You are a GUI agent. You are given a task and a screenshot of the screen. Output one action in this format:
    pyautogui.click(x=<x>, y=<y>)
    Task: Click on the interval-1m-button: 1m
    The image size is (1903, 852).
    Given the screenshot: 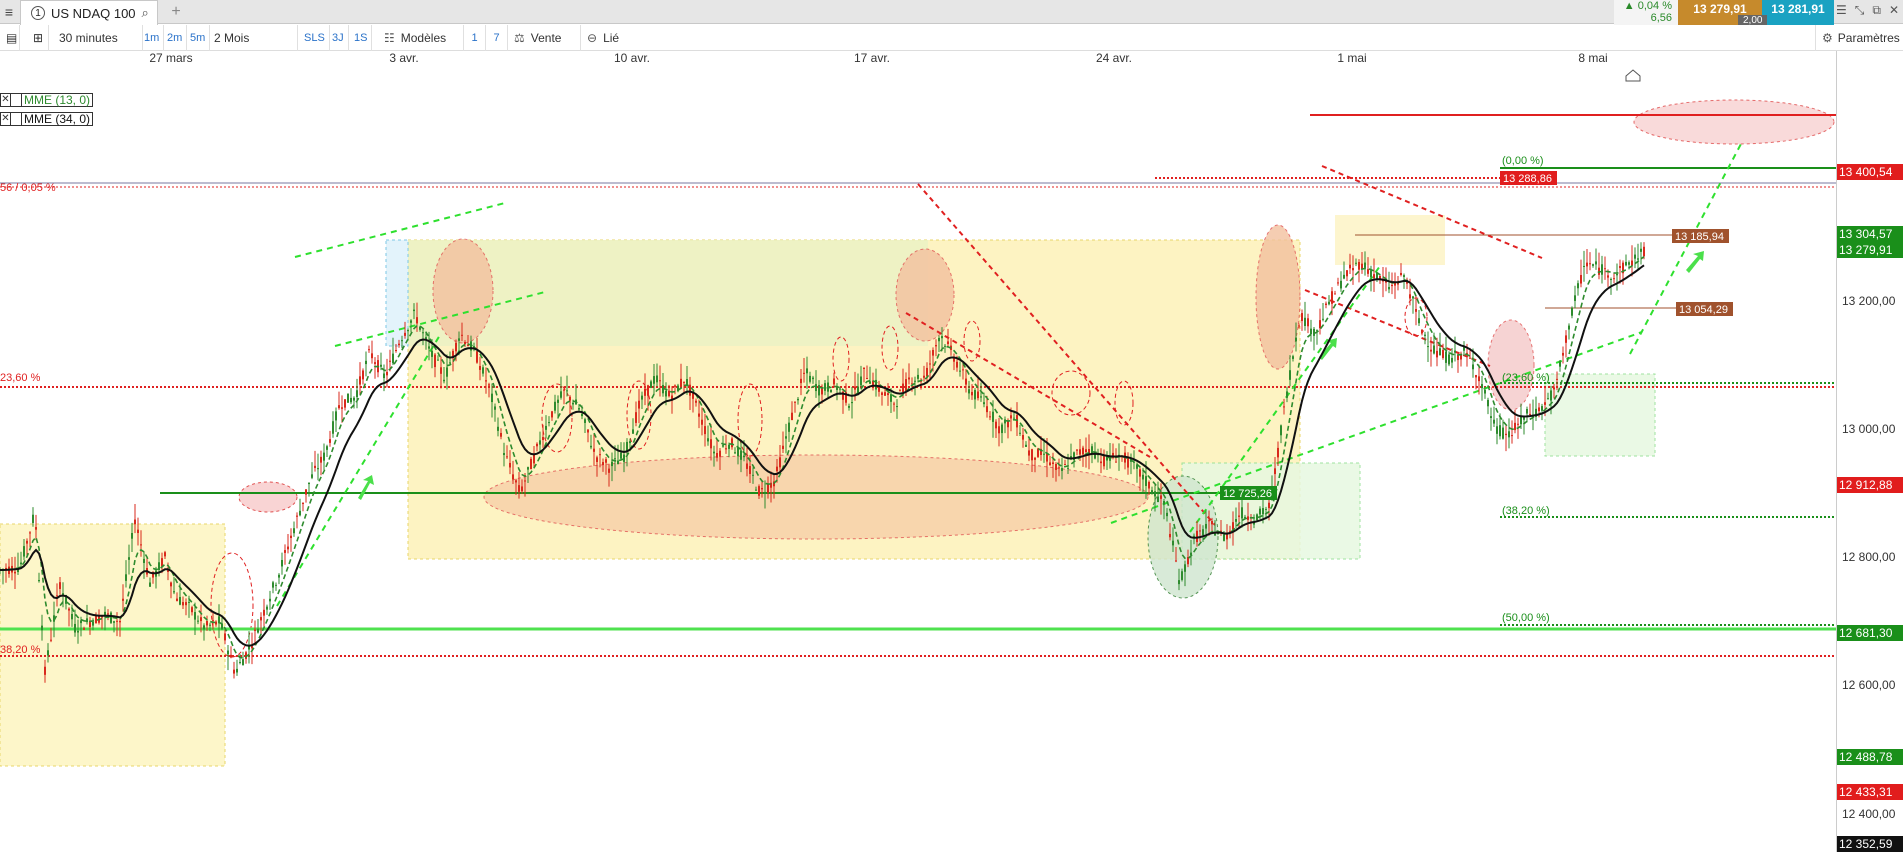 What is the action you would take?
    pyautogui.click(x=152, y=38)
    